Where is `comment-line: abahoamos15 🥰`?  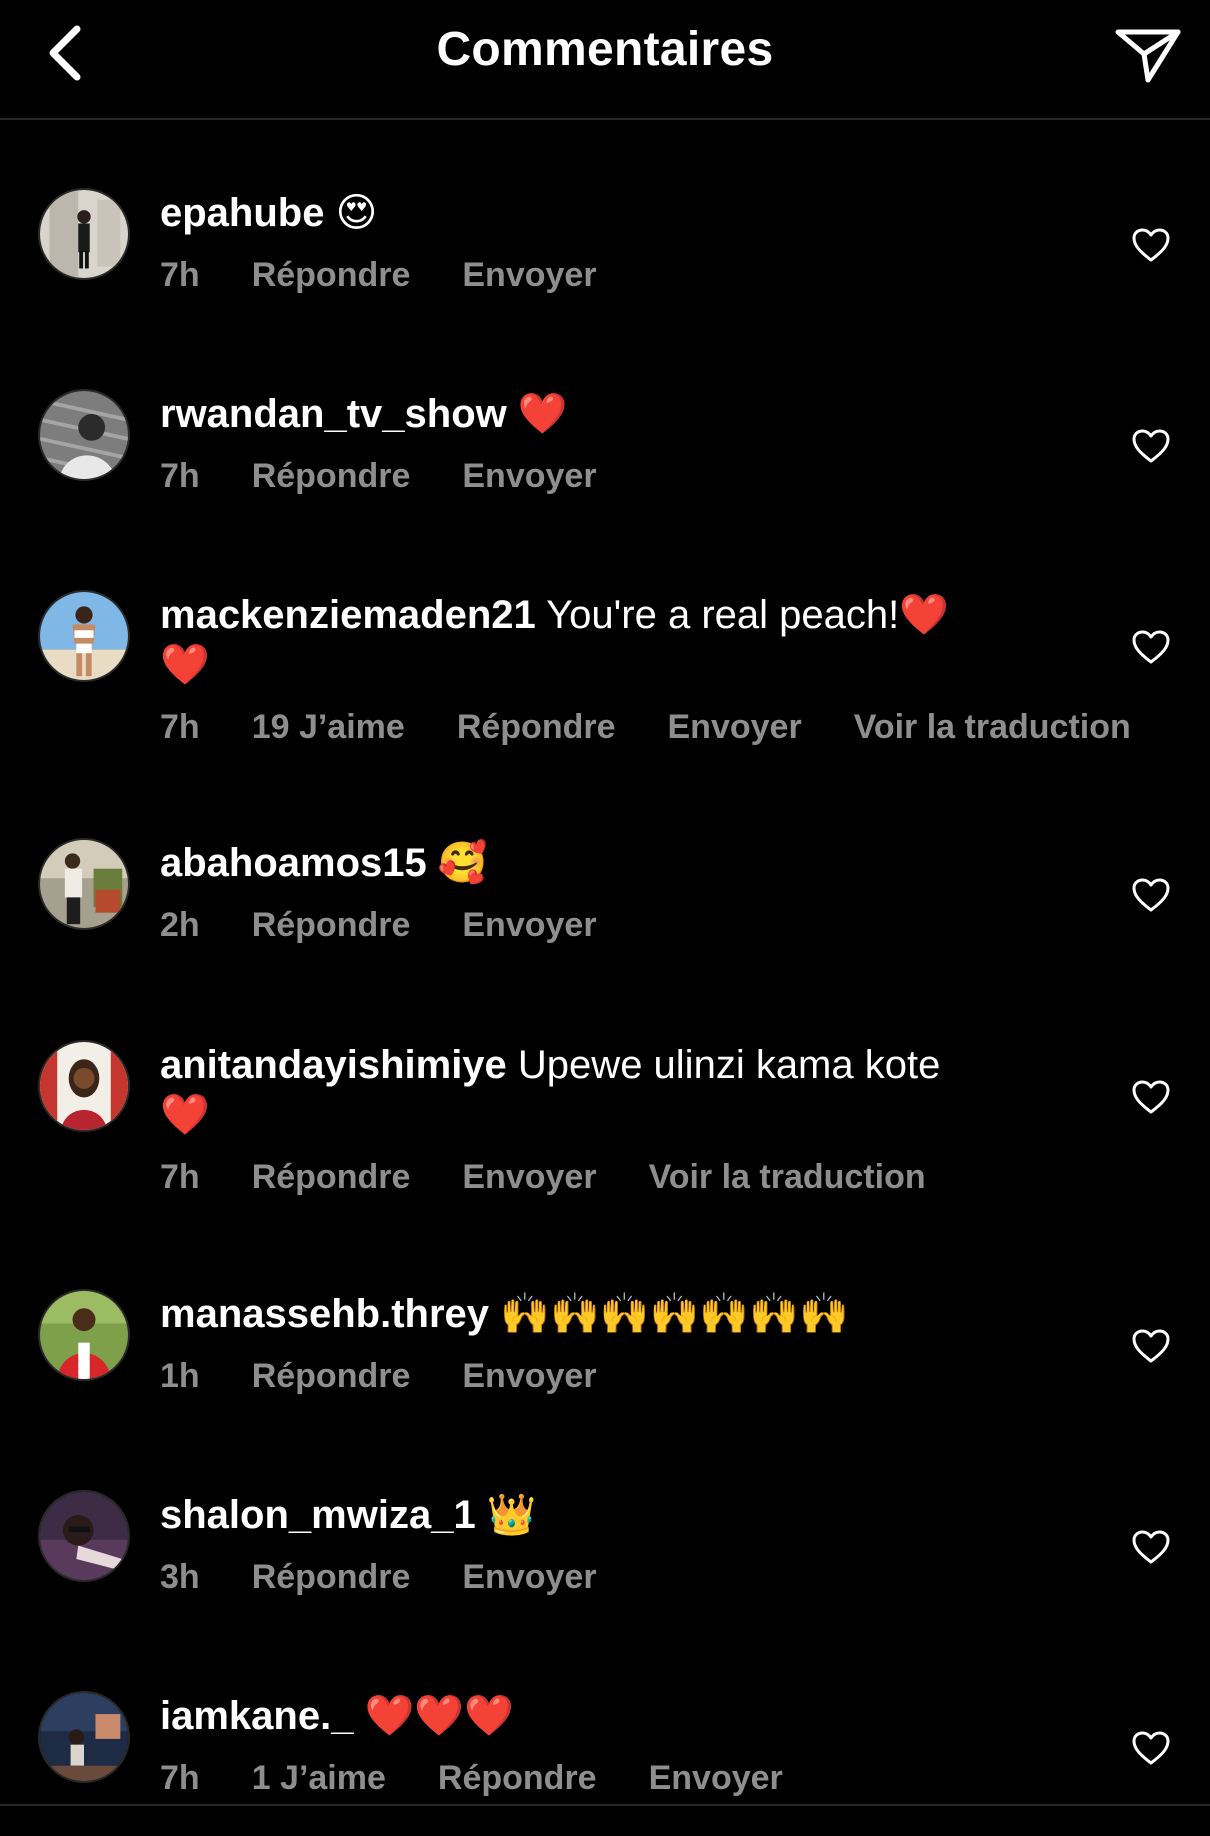 comment-line: abahoamos15 🥰 is located at coordinates (610, 863).